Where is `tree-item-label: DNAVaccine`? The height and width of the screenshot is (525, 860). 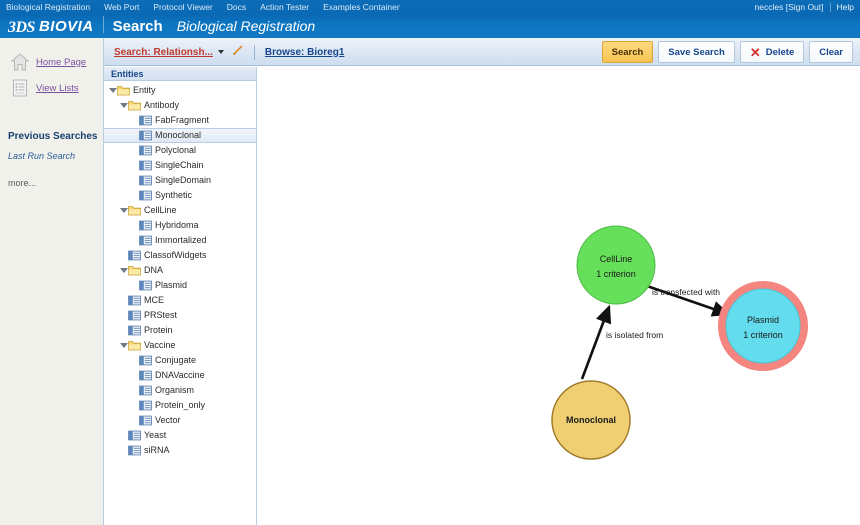
tree-item-label: DNAVaccine is located at coordinates (180, 375).